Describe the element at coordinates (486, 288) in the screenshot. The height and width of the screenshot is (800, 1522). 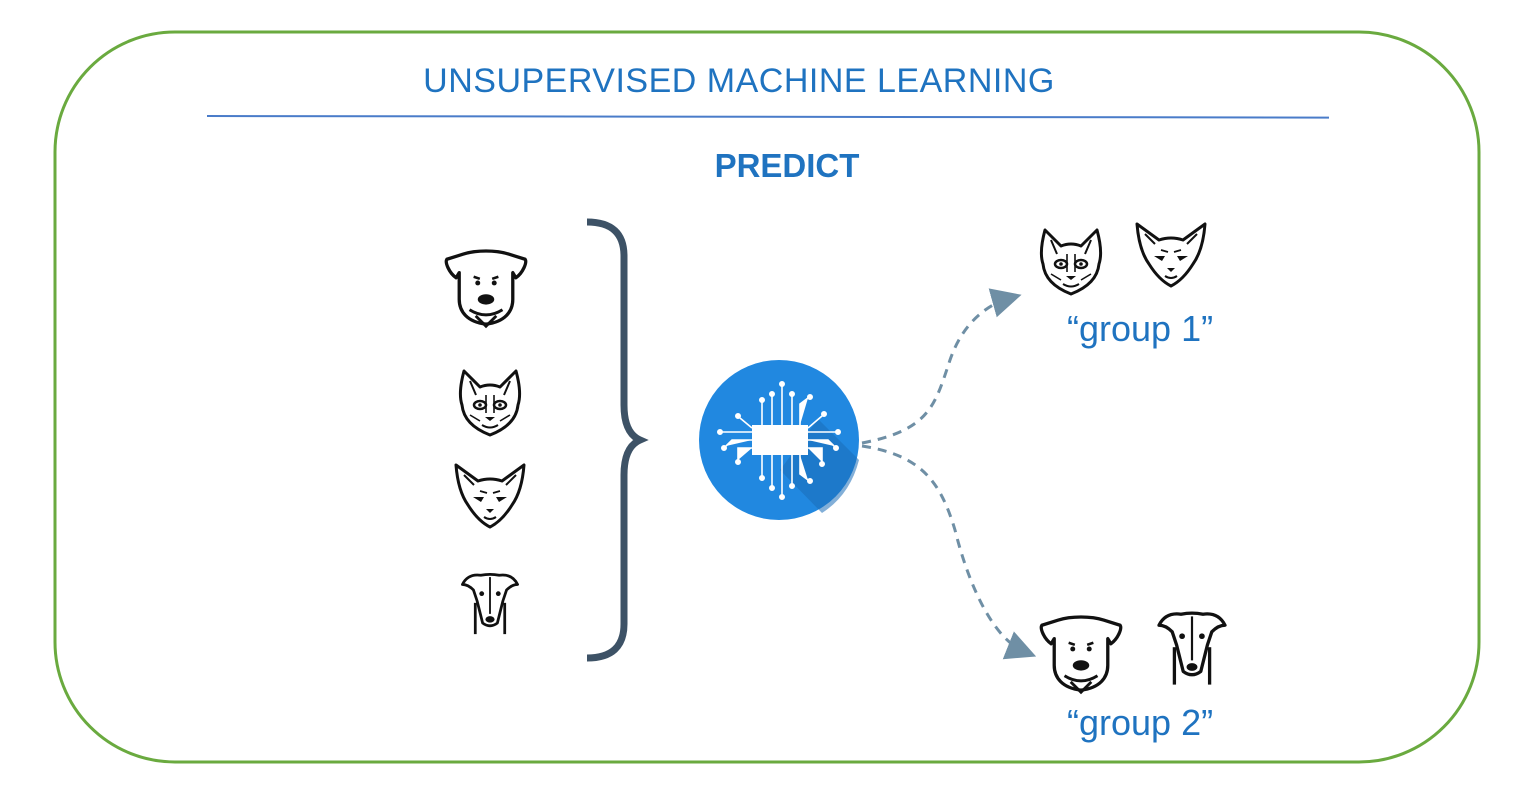
I see `input-terrier-dog-icon` at that location.